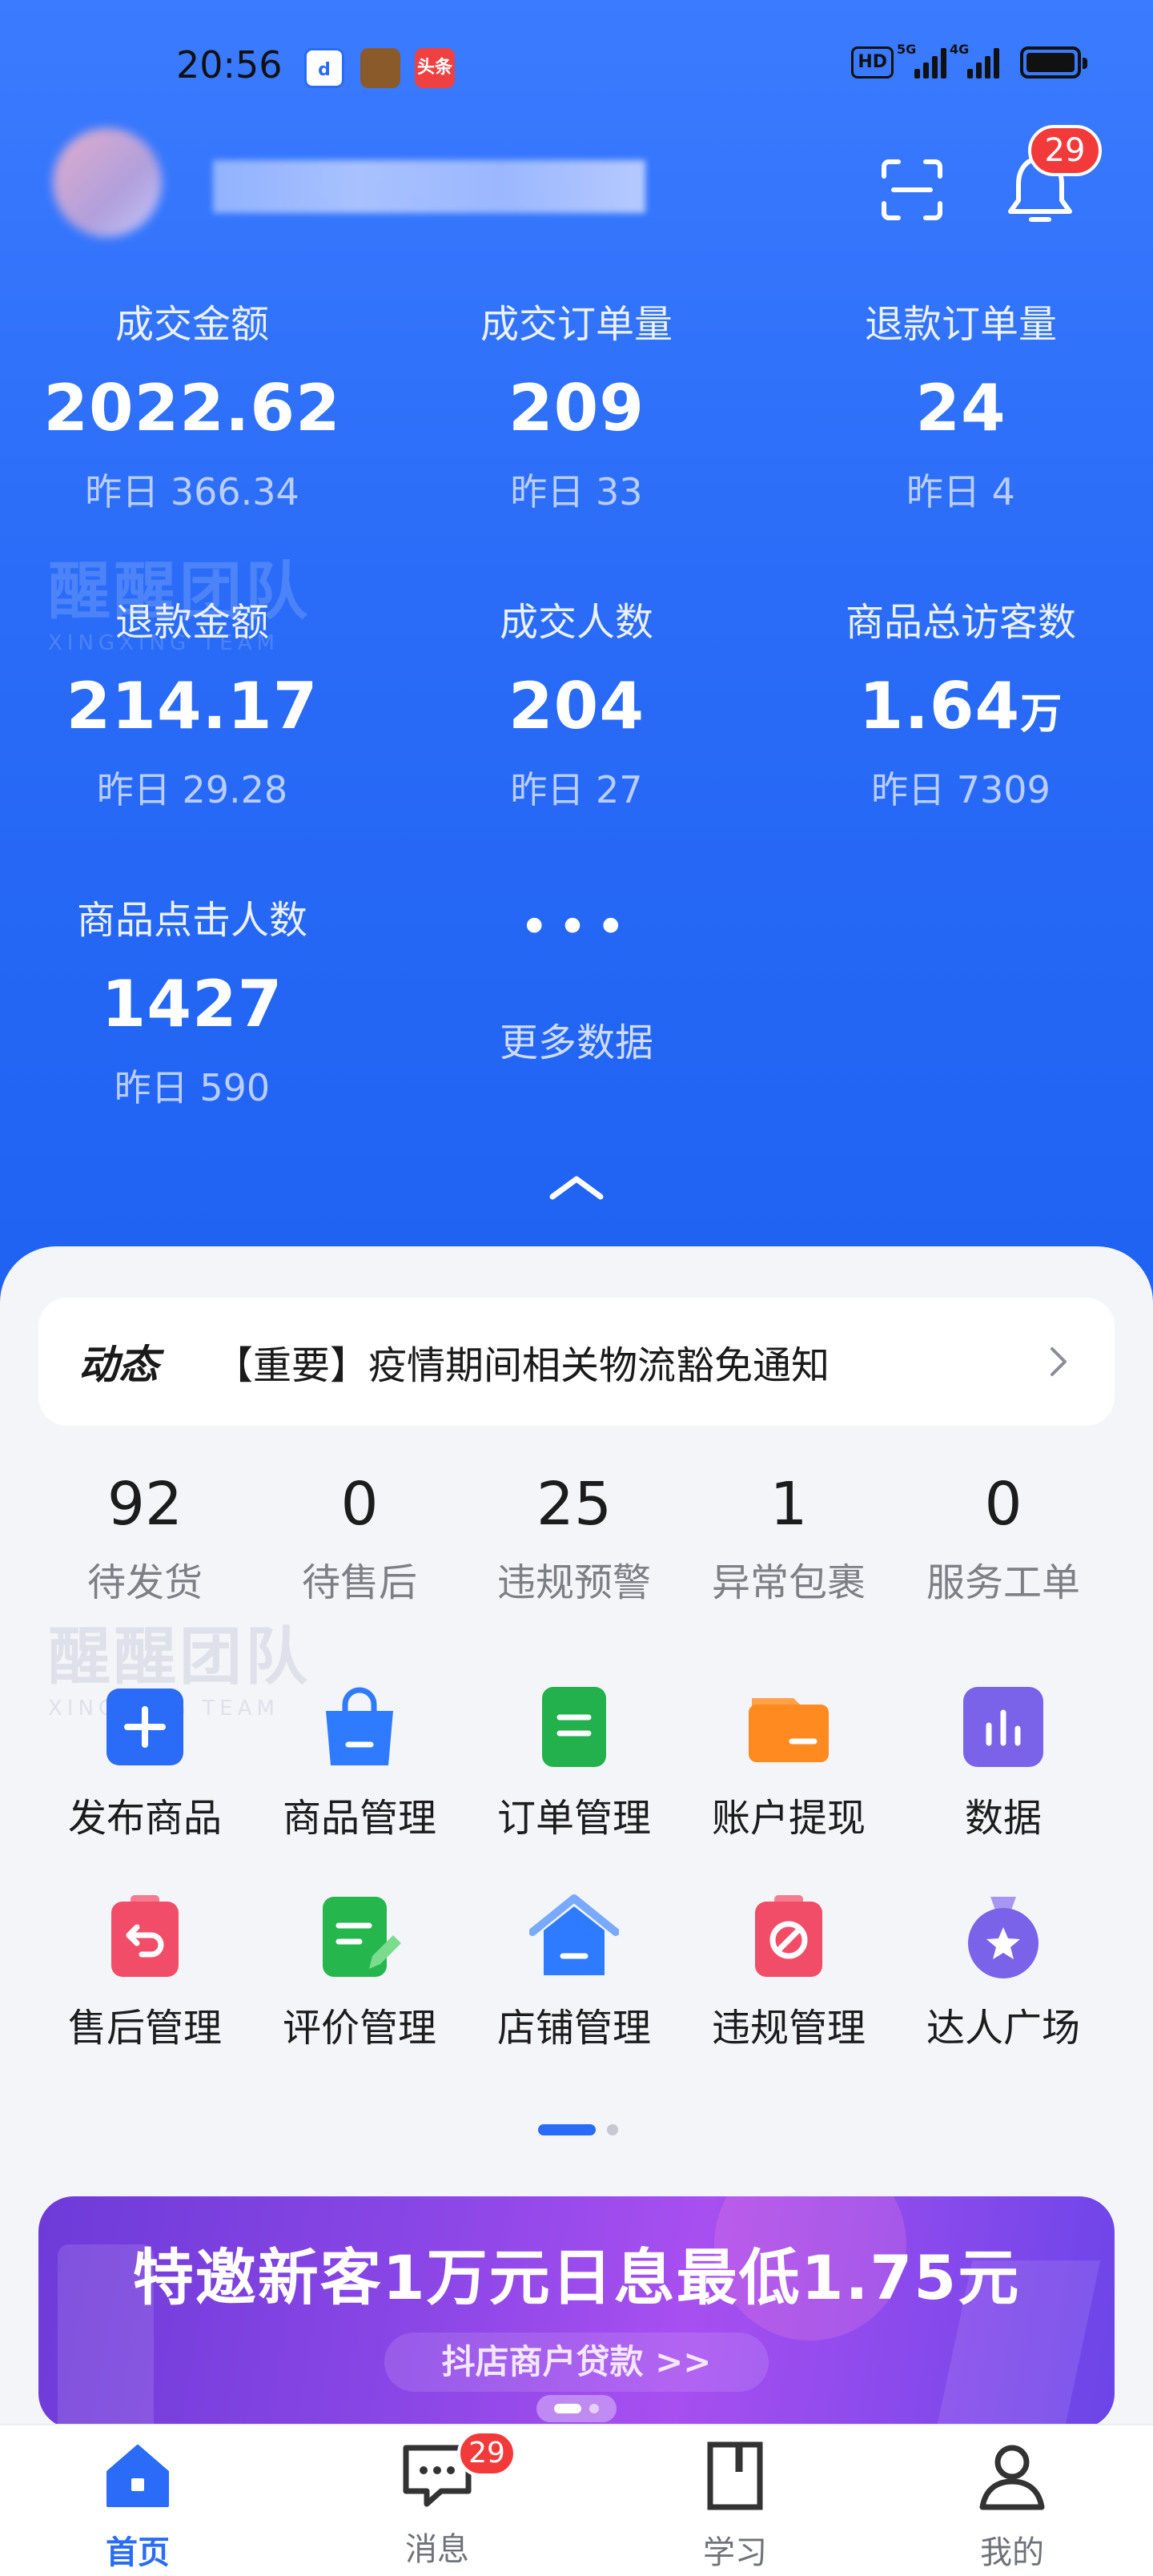 The width and height of the screenshot is (1153, 2576). Describe the element at coordinates (576, 1187) in the screenshot. I see `chevron-up-icon` at that location.